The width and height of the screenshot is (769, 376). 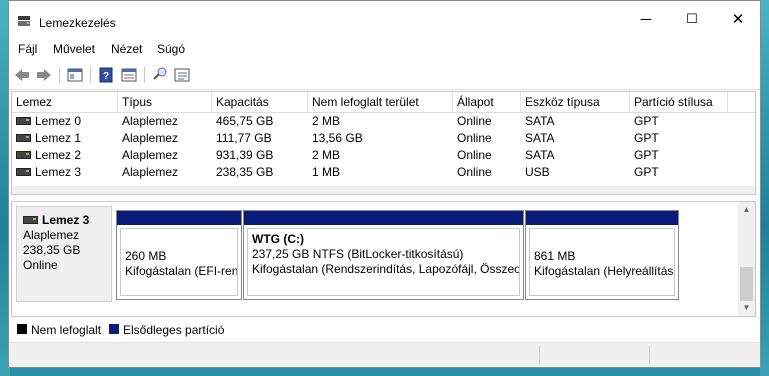 I want to click on menu-view: Nézet, so click(x=126, y=49).